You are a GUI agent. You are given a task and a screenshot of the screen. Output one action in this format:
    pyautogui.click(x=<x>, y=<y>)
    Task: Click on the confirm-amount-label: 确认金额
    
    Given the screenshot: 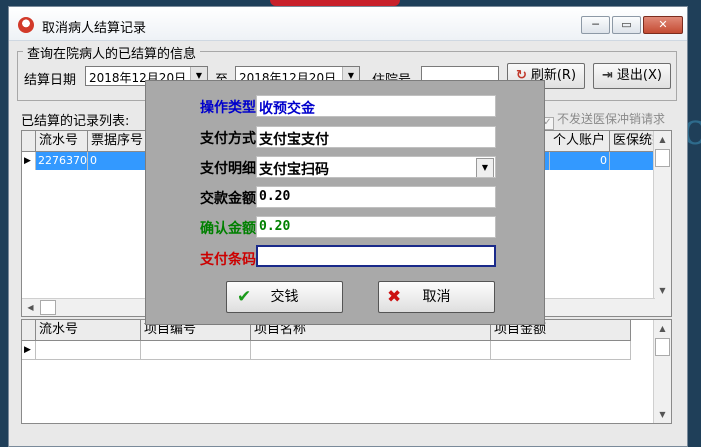 What is the action you would take?
    pyautogui.click(x=228, y=229)
    